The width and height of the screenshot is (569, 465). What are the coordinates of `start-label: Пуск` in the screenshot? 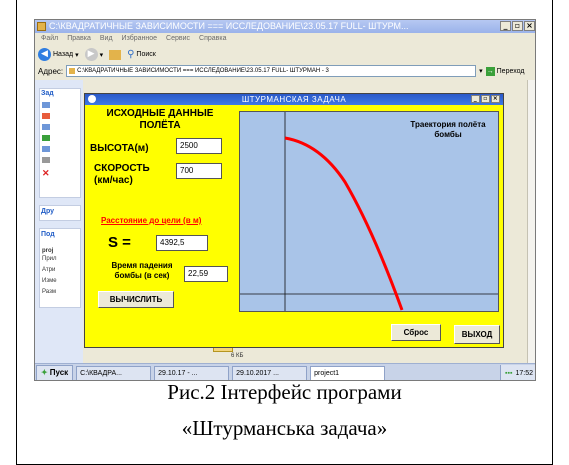 It's located at (59, 372).